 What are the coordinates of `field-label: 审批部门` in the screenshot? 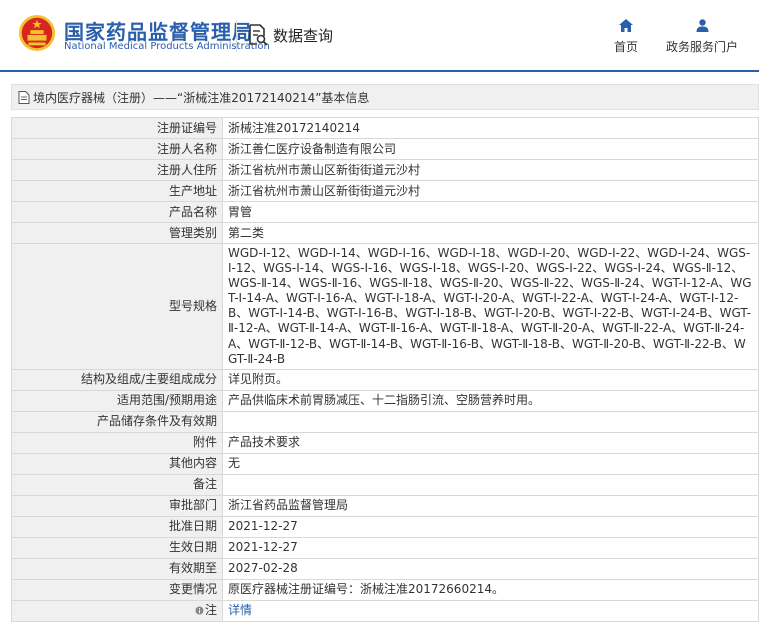 It's located at (117, 505).